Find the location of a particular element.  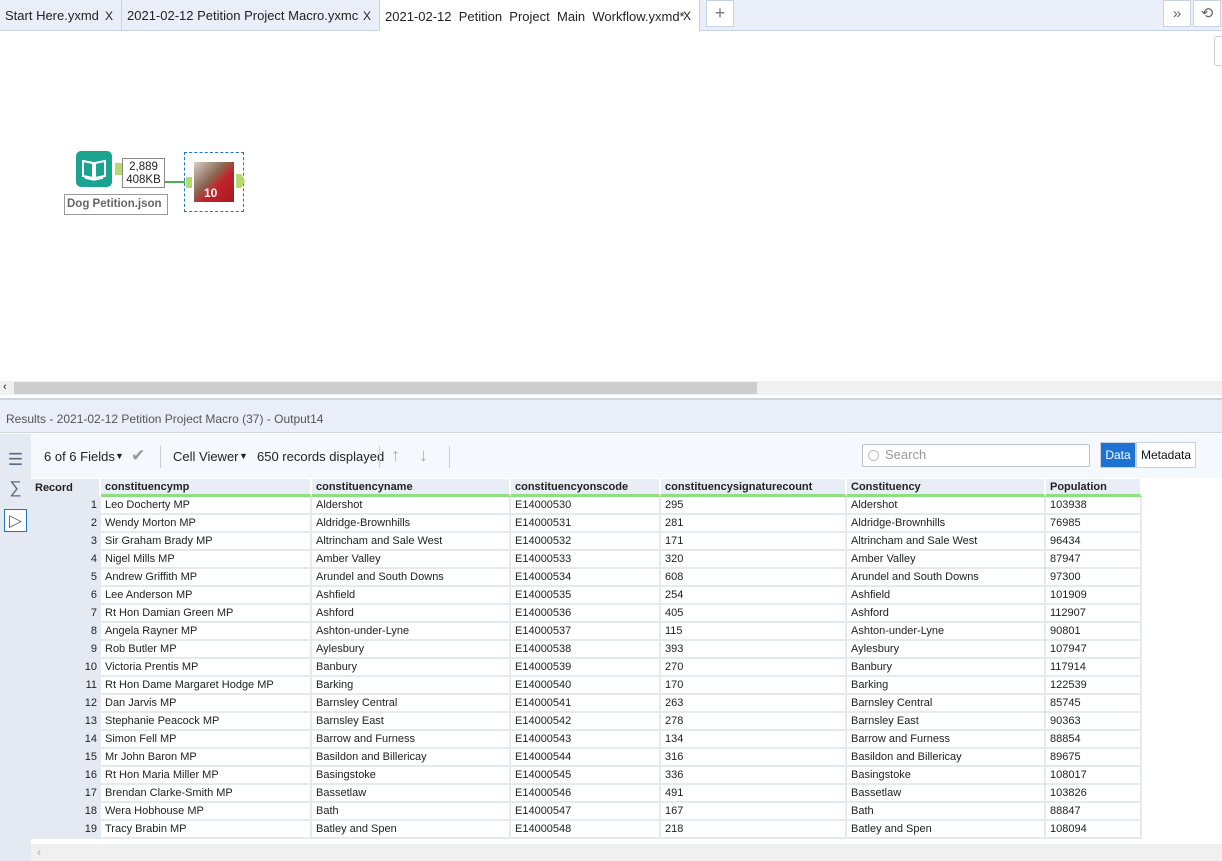

record-number: 13 is located at coordinates (66, 722).